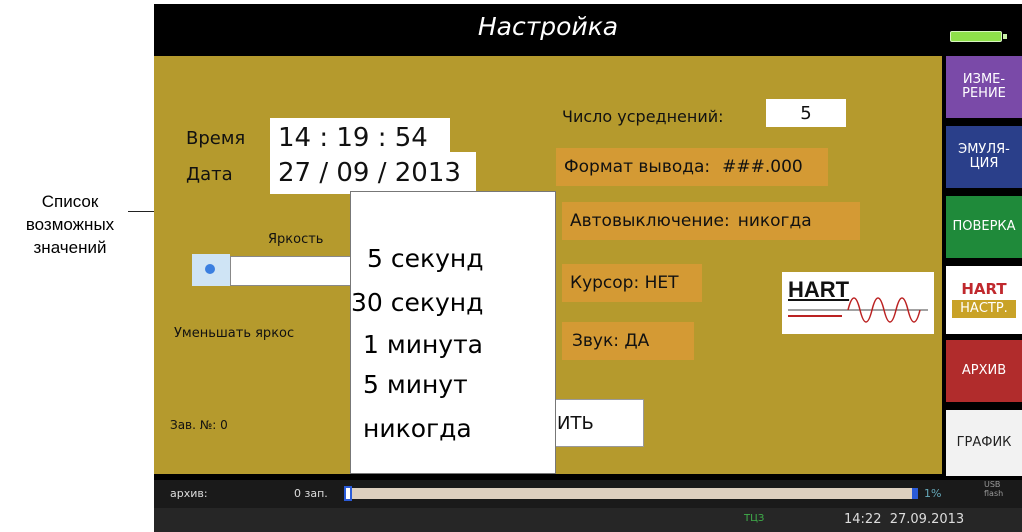  I want to click on archive-progress-marker, so click(348, 493).